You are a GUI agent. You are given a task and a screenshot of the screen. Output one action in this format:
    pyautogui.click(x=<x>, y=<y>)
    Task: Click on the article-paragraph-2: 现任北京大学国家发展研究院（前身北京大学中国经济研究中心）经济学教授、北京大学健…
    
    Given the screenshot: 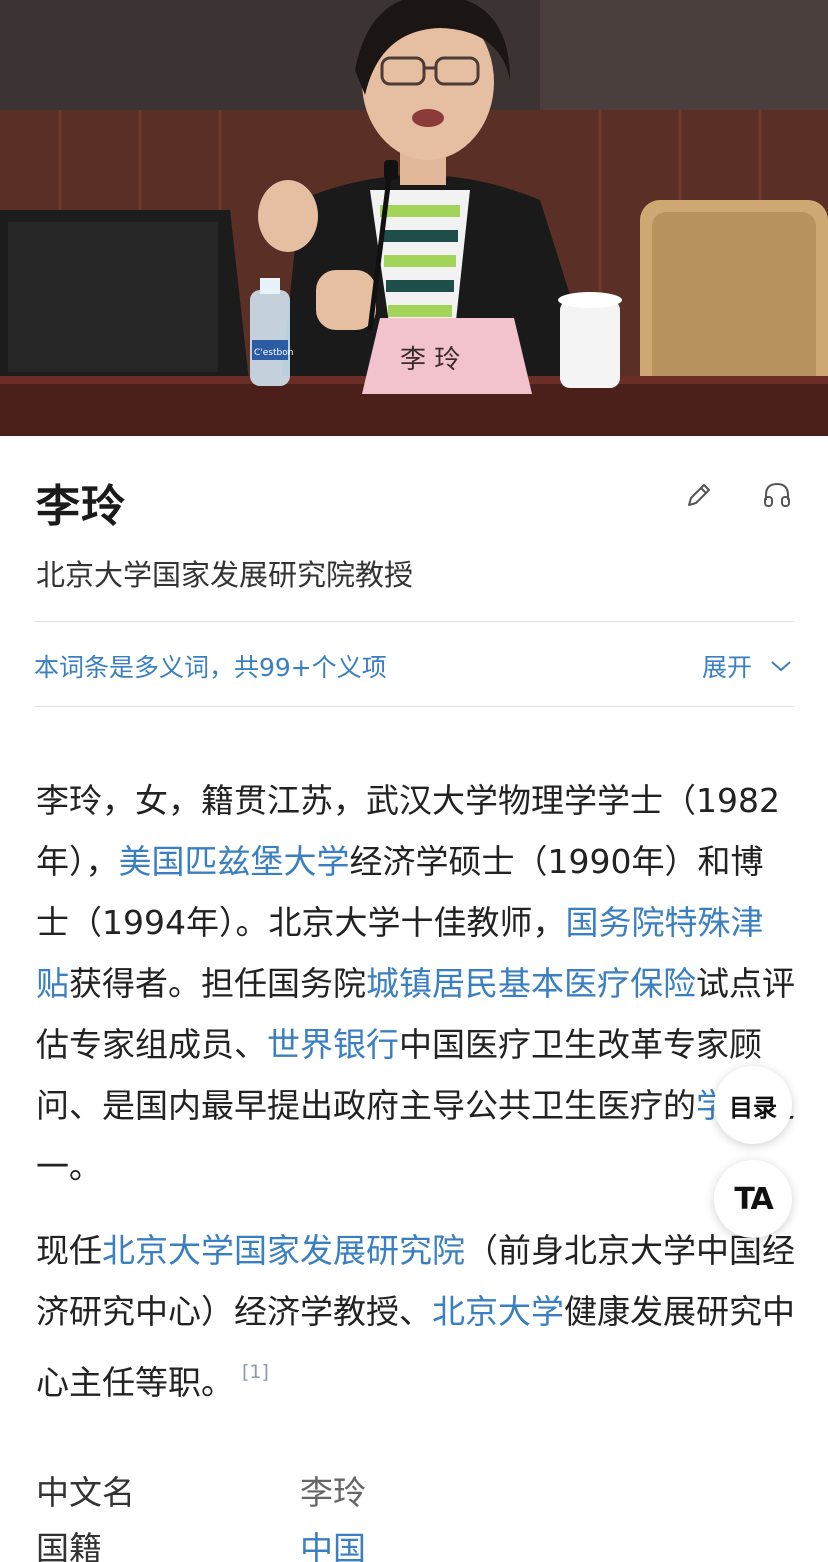 What is the action you would take?
    pyautogui.click(x=416, y=1316)
    